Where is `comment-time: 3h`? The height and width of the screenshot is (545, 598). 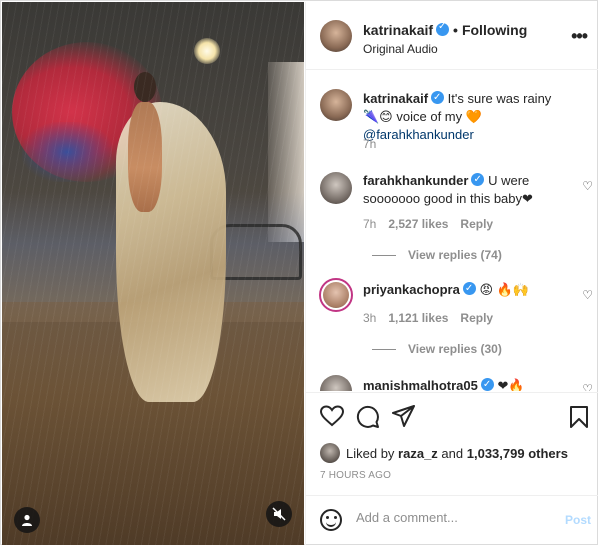 comment-time: 3h is located at coordinates (369, 318).